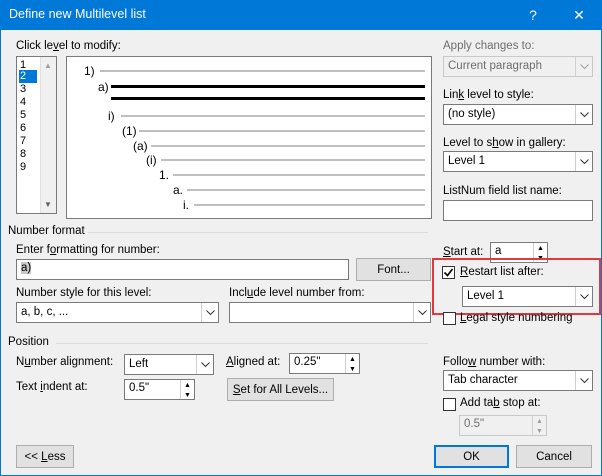 This screenshot has height=476, width=602. I want to click on text-indent-label: Text indent at:, so click(52, 387).